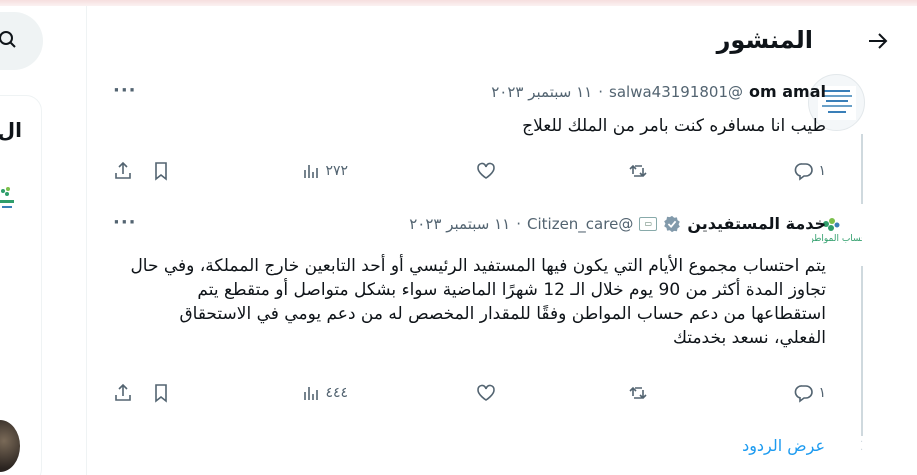 The width and height of the screenshot is (917, 475). I want to click on search-icon, so click(10, 40).